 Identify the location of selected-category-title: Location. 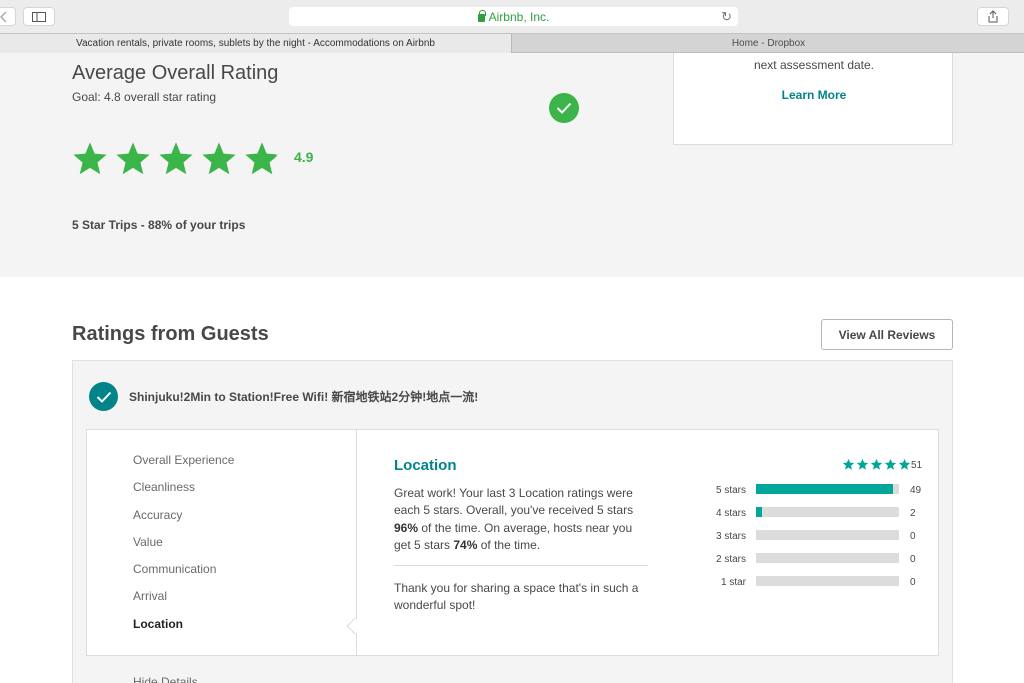
(425, 465).